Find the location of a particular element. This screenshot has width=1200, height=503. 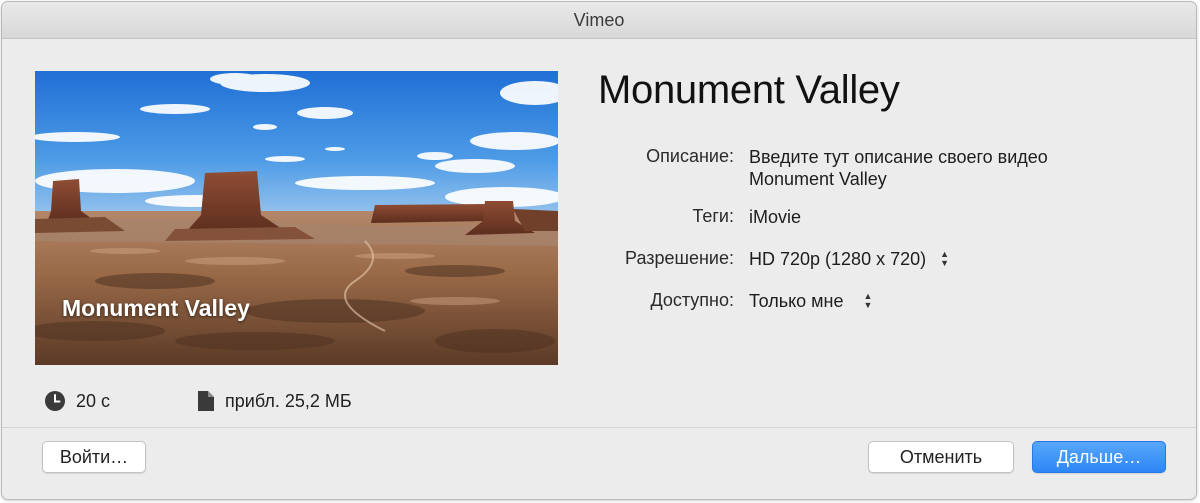

duration-info: 20 с is located at coordinates (77, 401).